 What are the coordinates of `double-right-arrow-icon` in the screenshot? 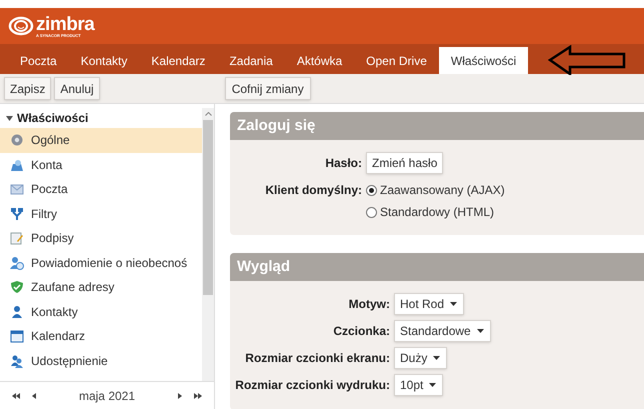 It's located at (198, 395).